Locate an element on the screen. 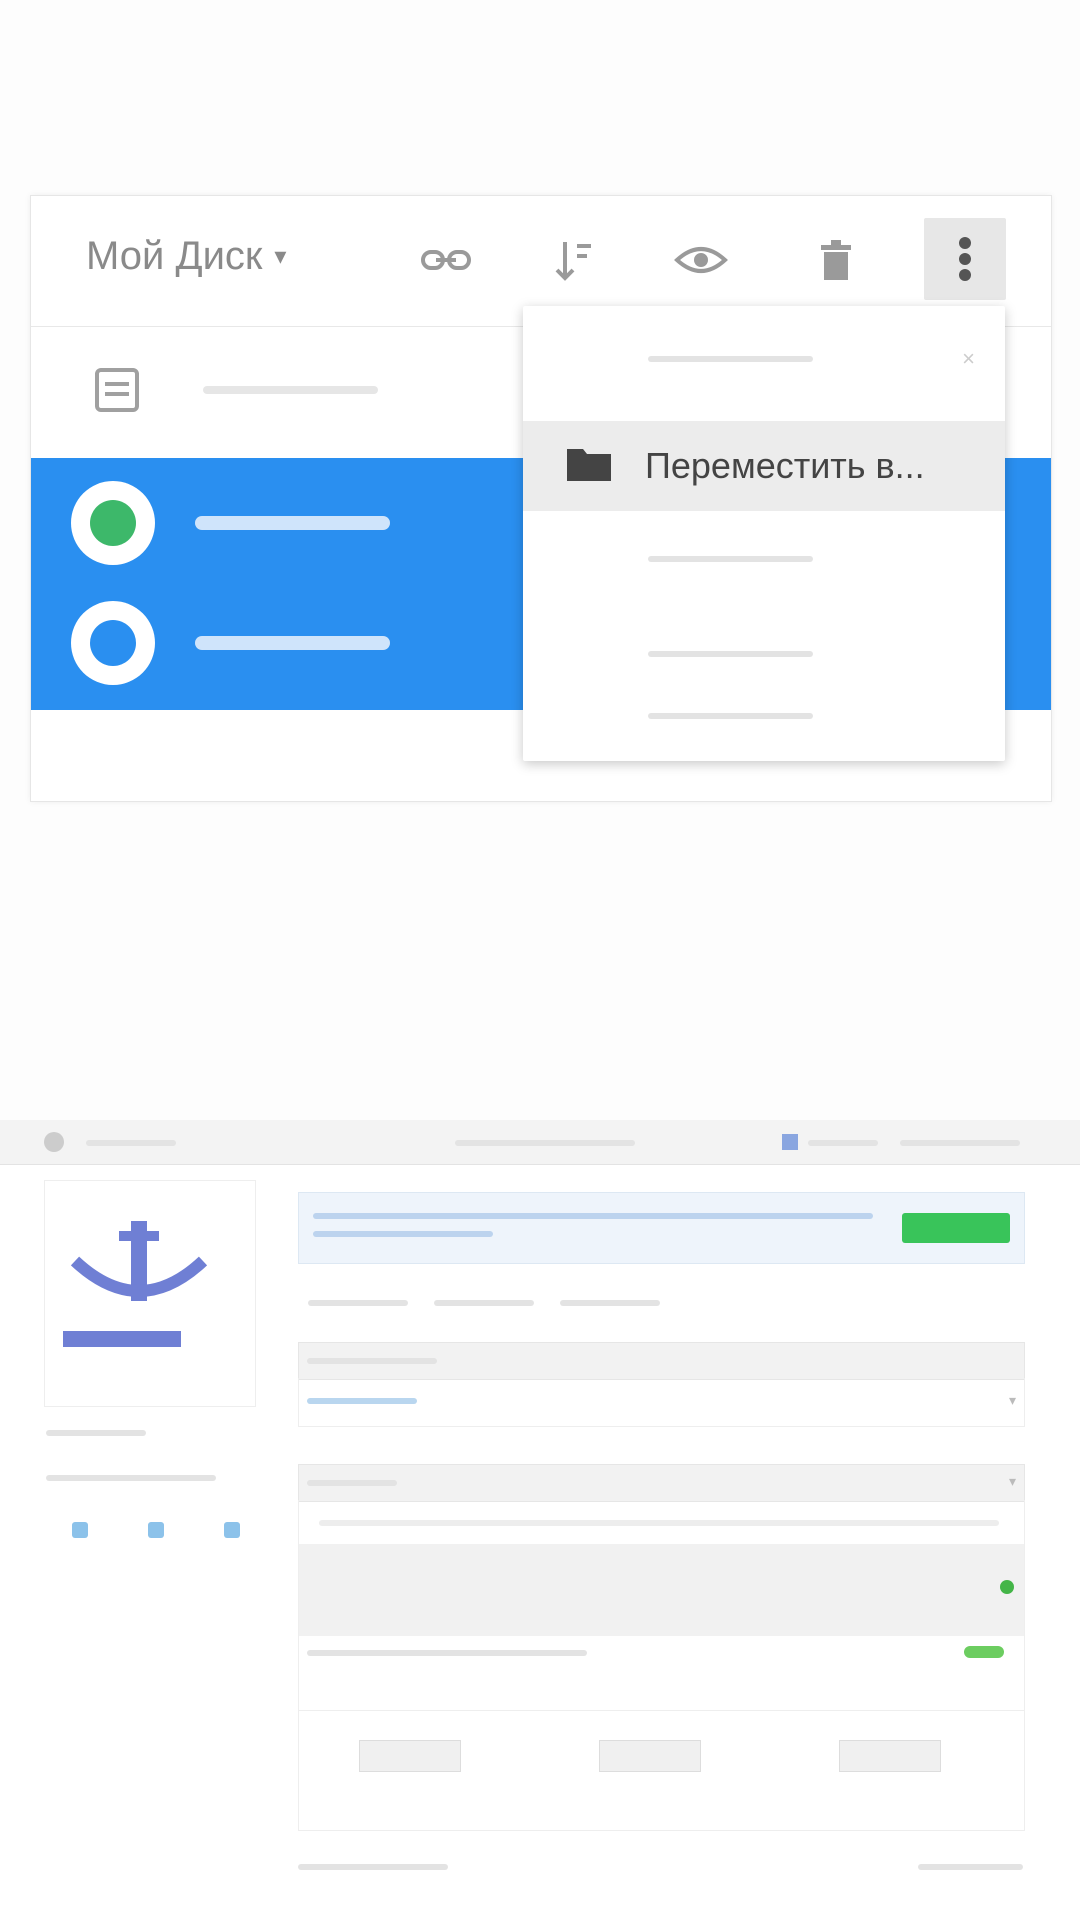 Image resolution: width=1080 pixels, height=1920 pixels. toggle is located at coordinates (984, 1652).